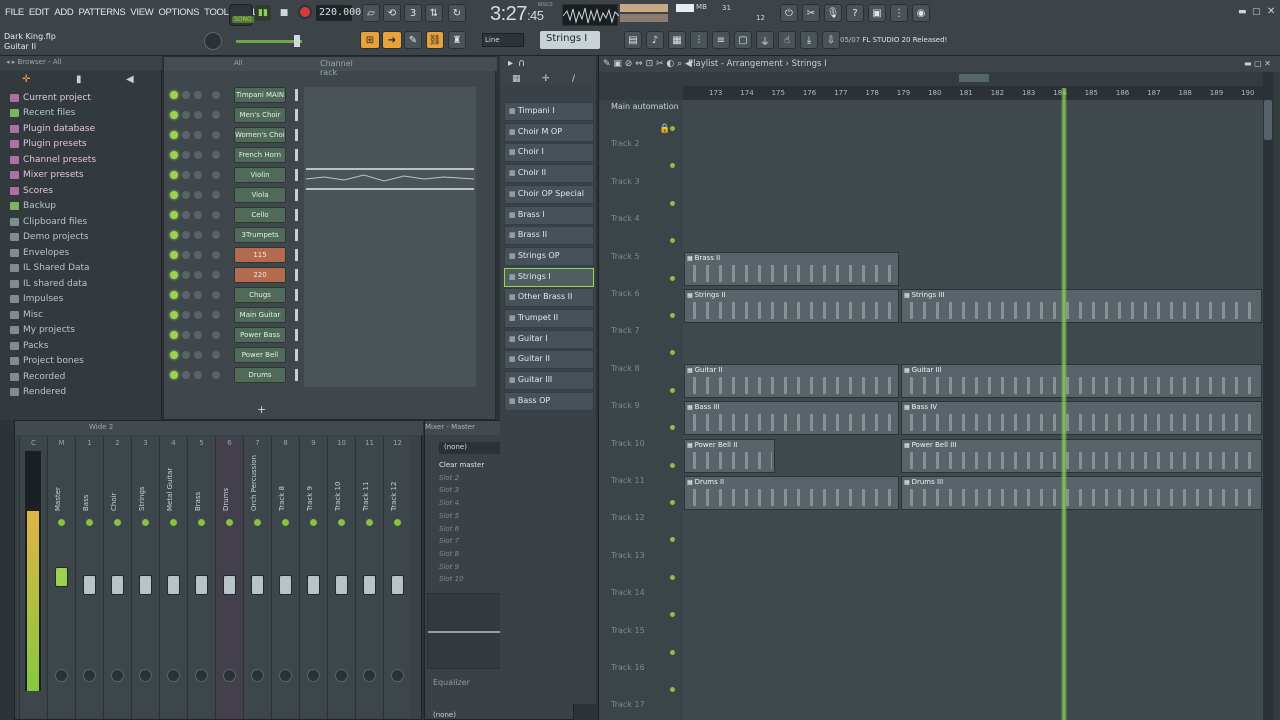 Image resolution: width=1280 pixels, height=720 pixels. I want to click on pattern-item: Choir OP Special, so click(549, 194).